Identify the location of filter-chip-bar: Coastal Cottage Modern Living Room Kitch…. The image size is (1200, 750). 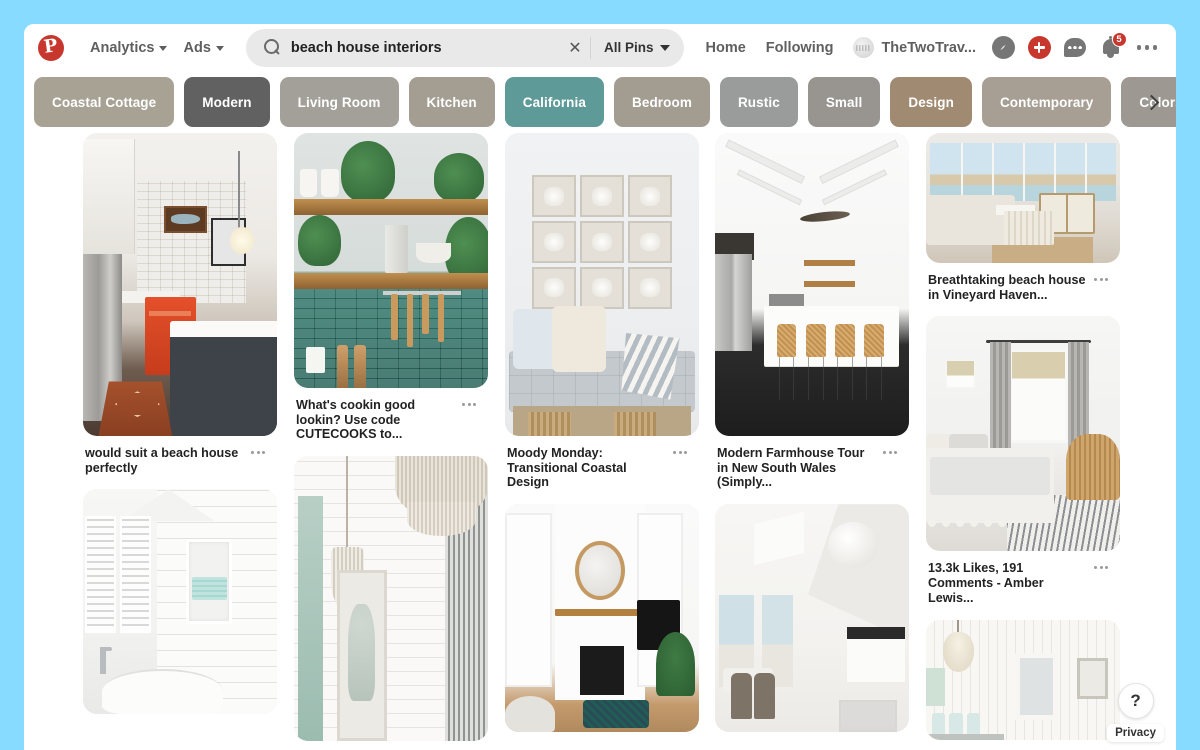
(600, 102).